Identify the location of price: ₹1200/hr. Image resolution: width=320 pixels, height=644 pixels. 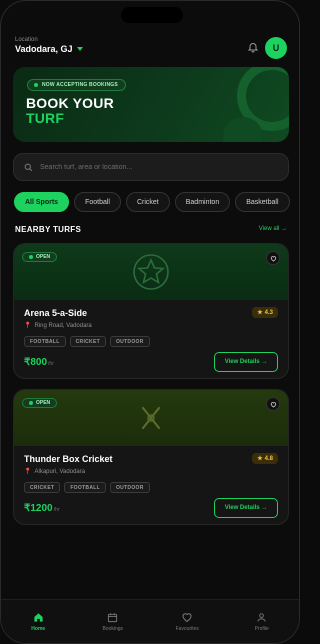
(41, 508).